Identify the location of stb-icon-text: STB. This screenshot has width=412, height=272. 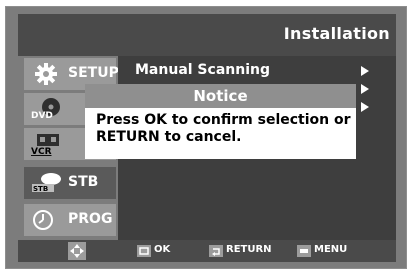
(40, 189).